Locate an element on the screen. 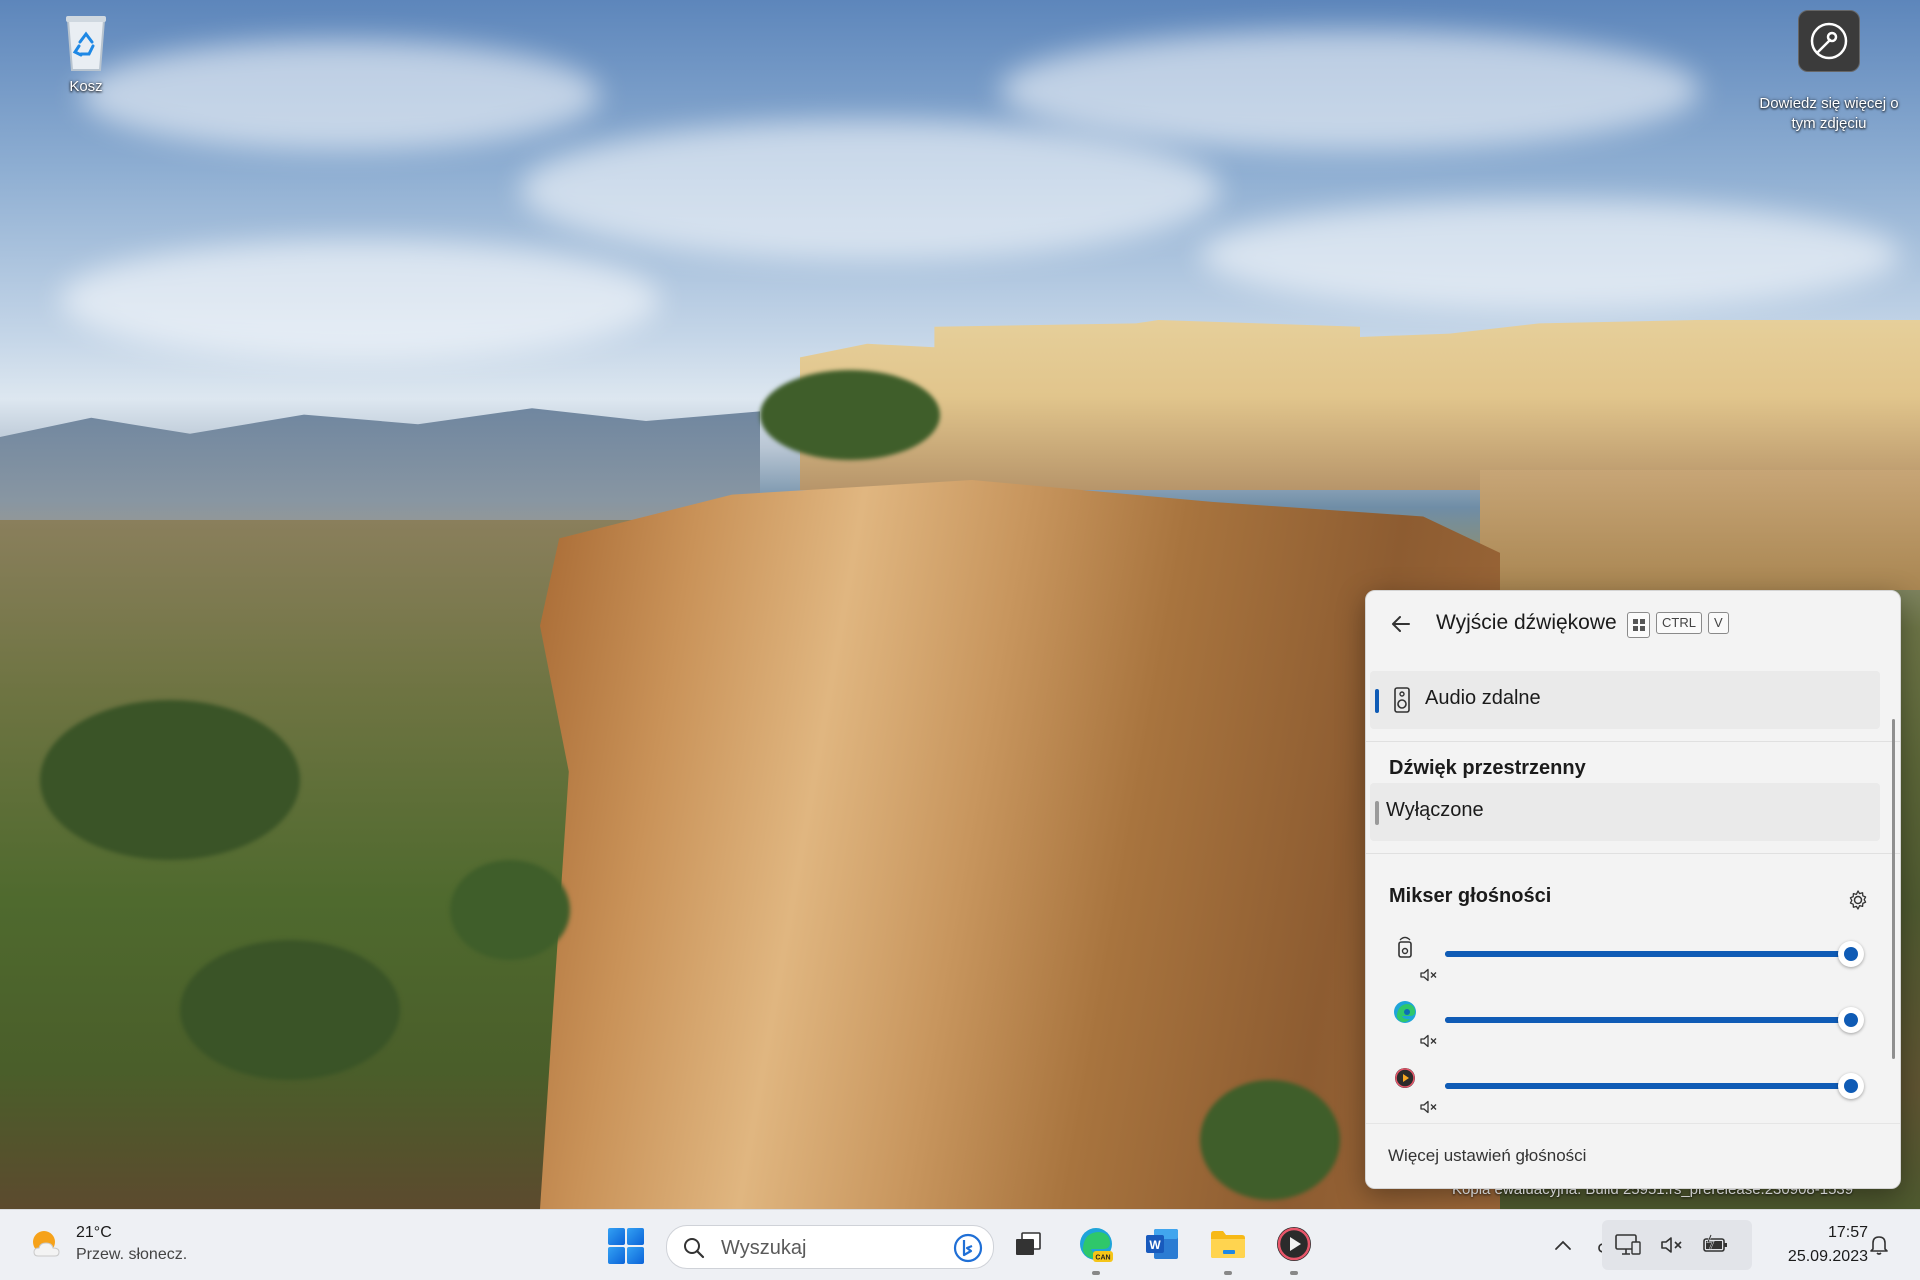 The height and width of the screenshot is (1280, 1920). chevron-up-icon is located at coordinates (1563, 1245).